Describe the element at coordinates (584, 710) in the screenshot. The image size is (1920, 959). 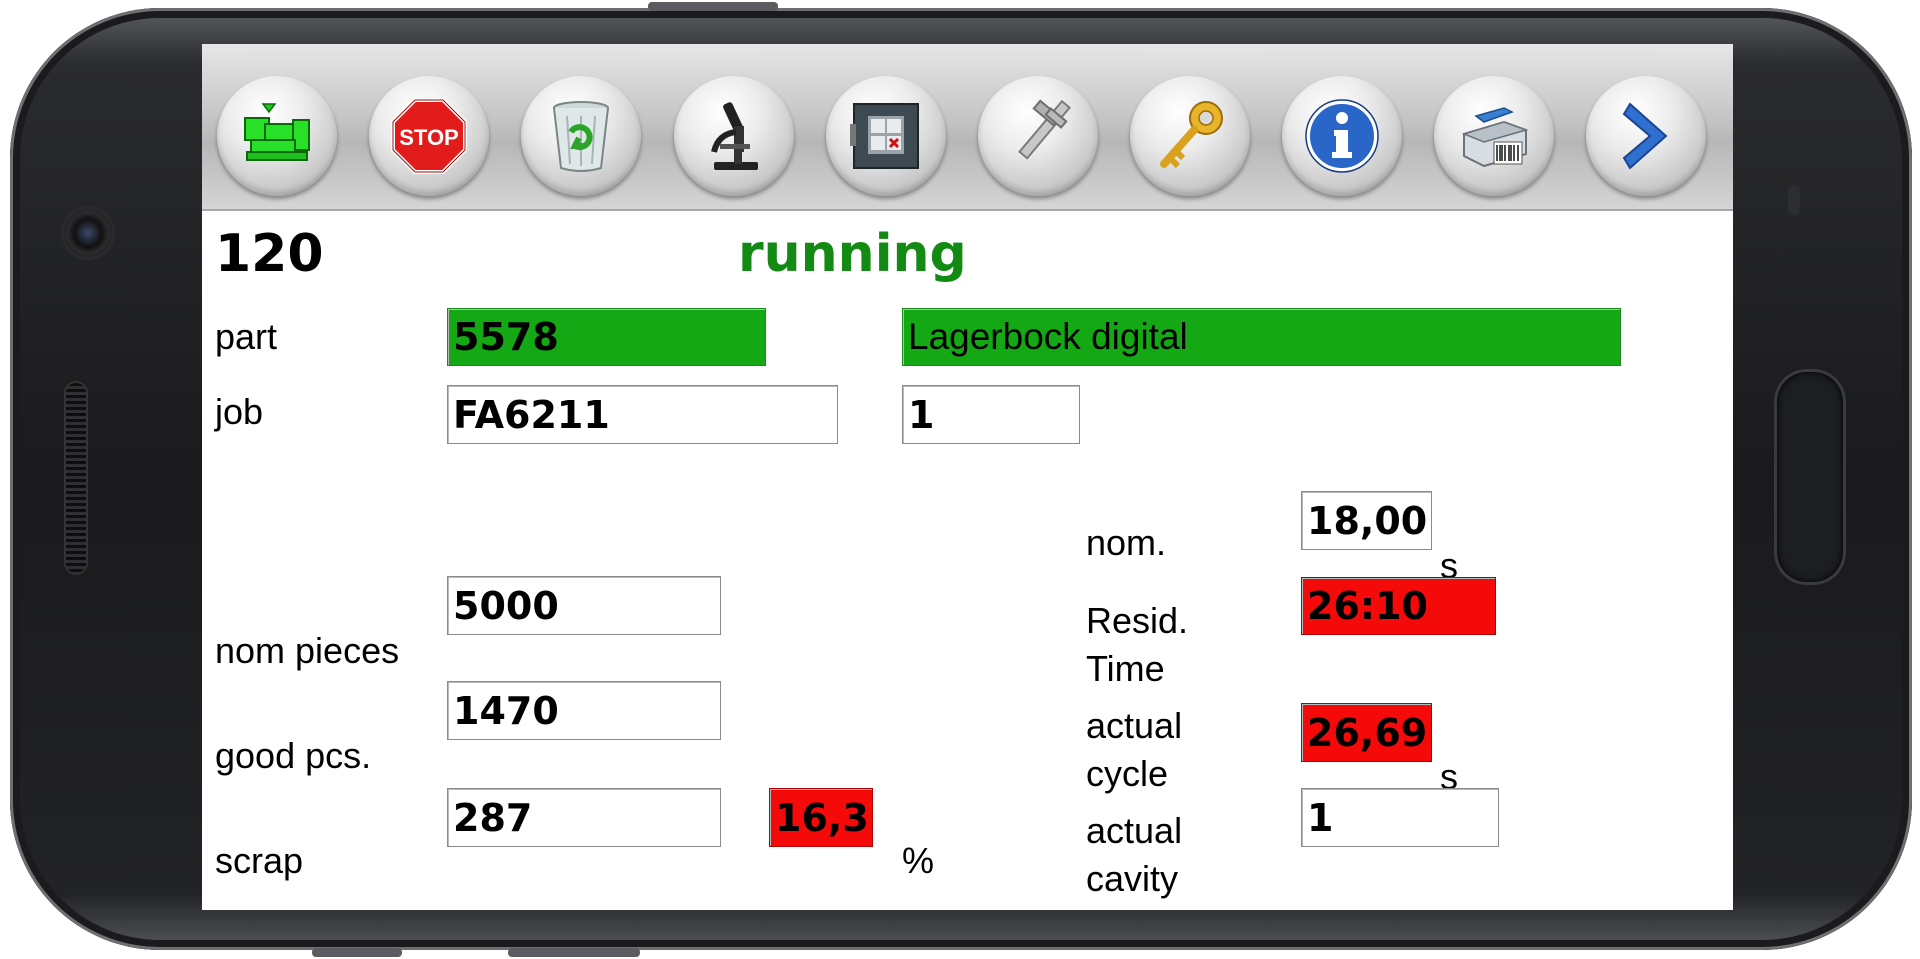
I see `good-pcs-field: 1470` at that location.